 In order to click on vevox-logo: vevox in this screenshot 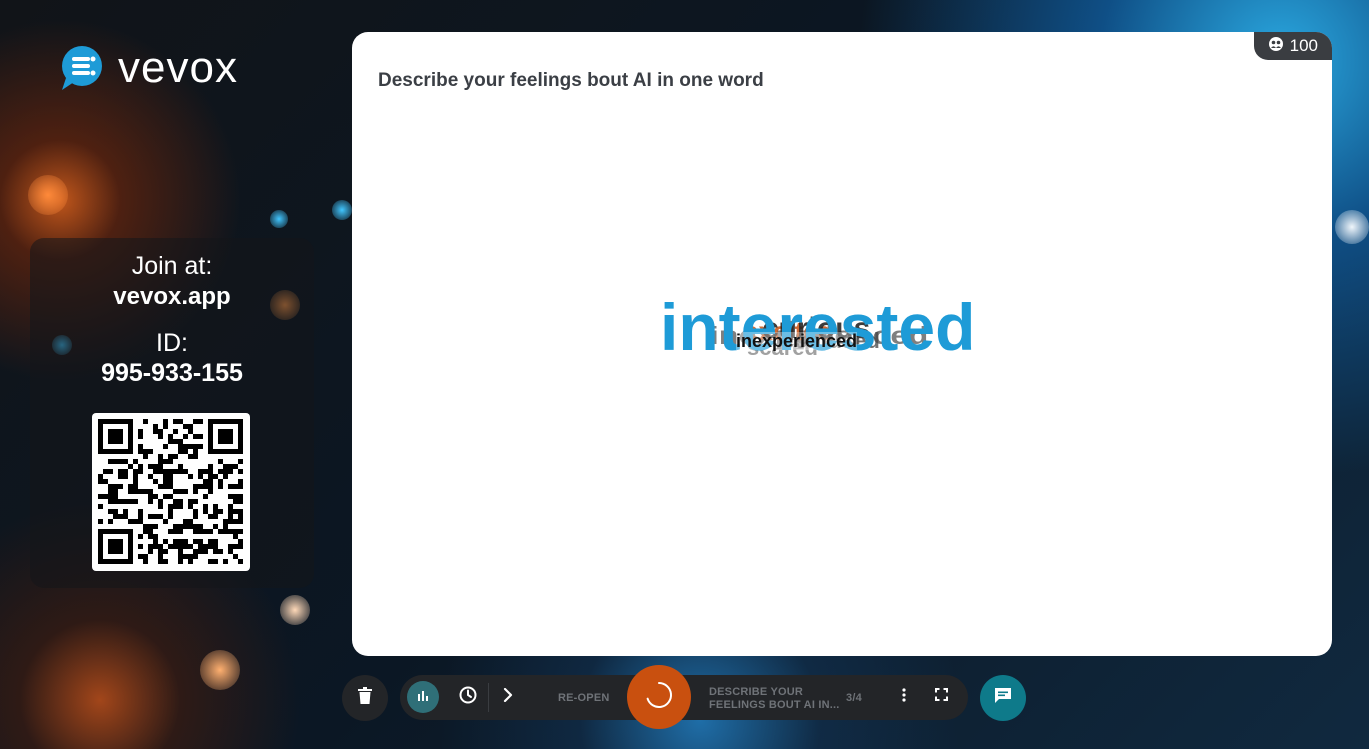, I will do `click(149, 68)`.